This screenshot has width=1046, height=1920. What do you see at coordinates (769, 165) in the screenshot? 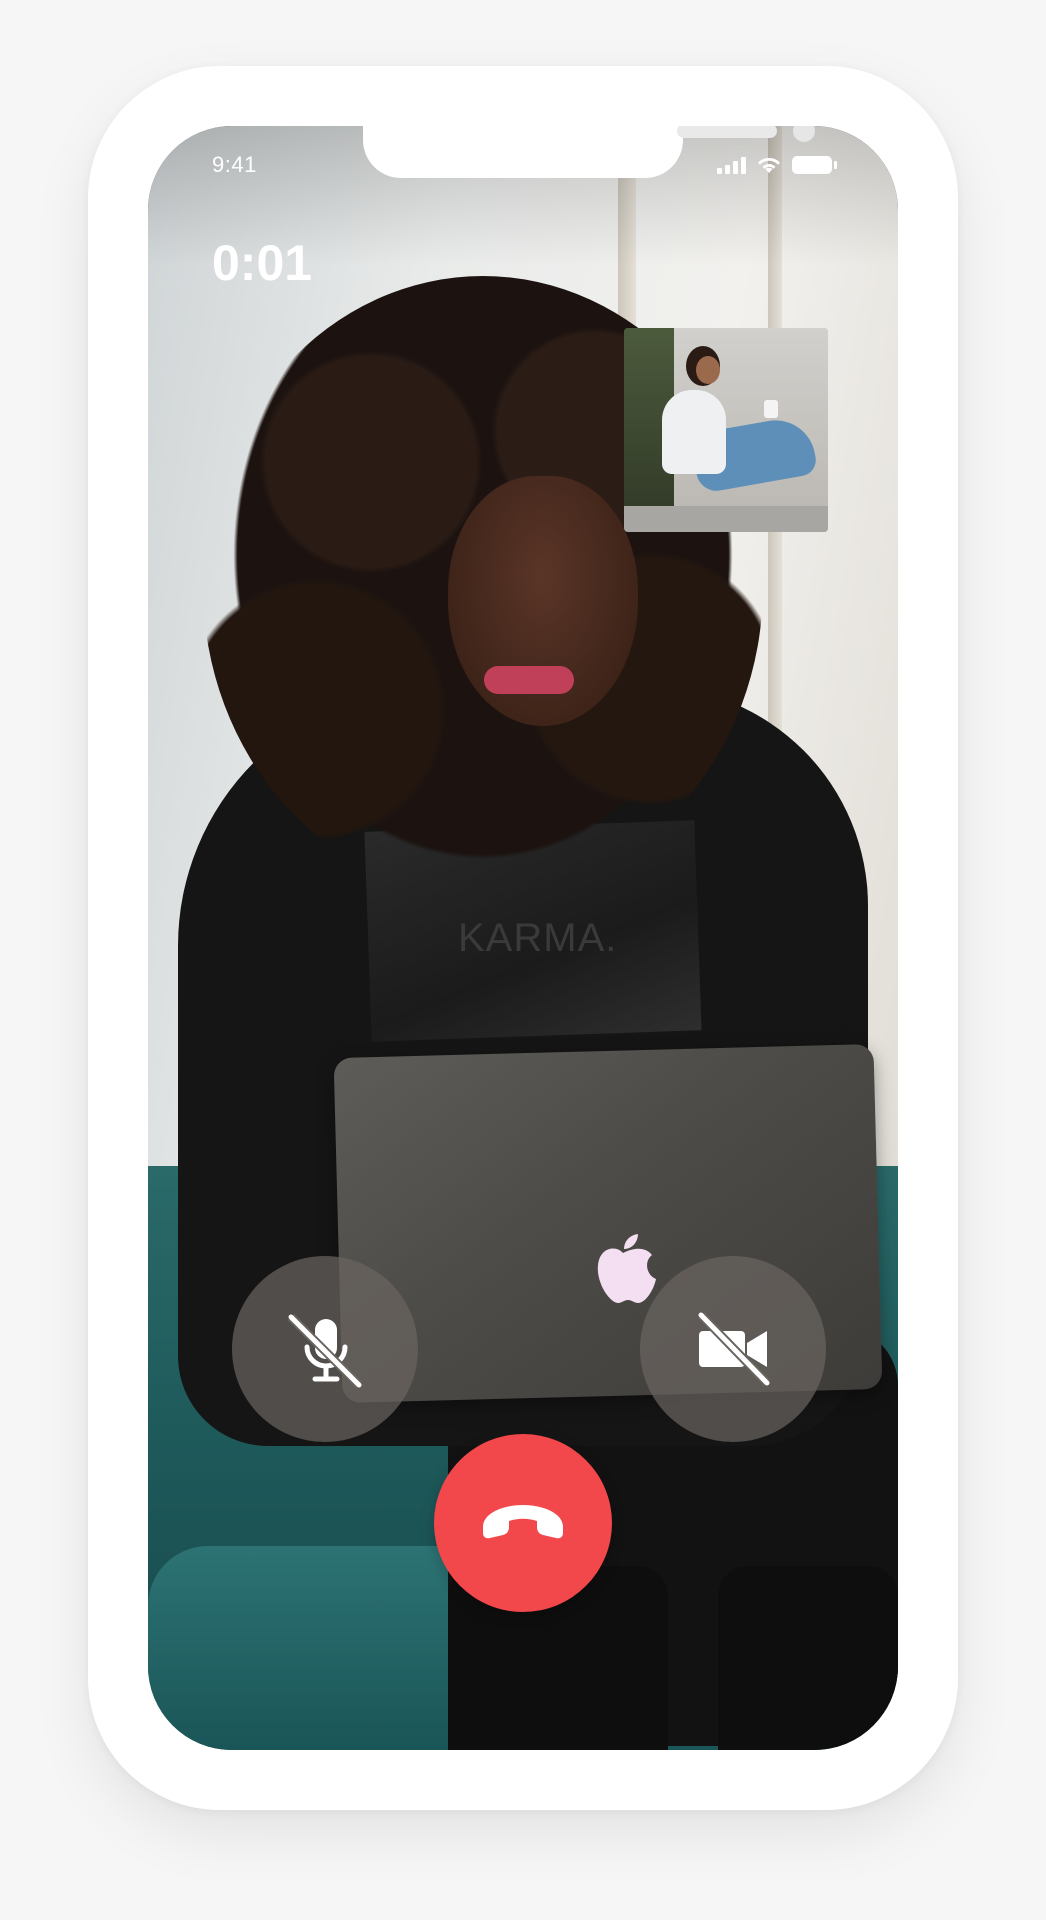
I see `wifi-icon` at bounding box center [769, 165].